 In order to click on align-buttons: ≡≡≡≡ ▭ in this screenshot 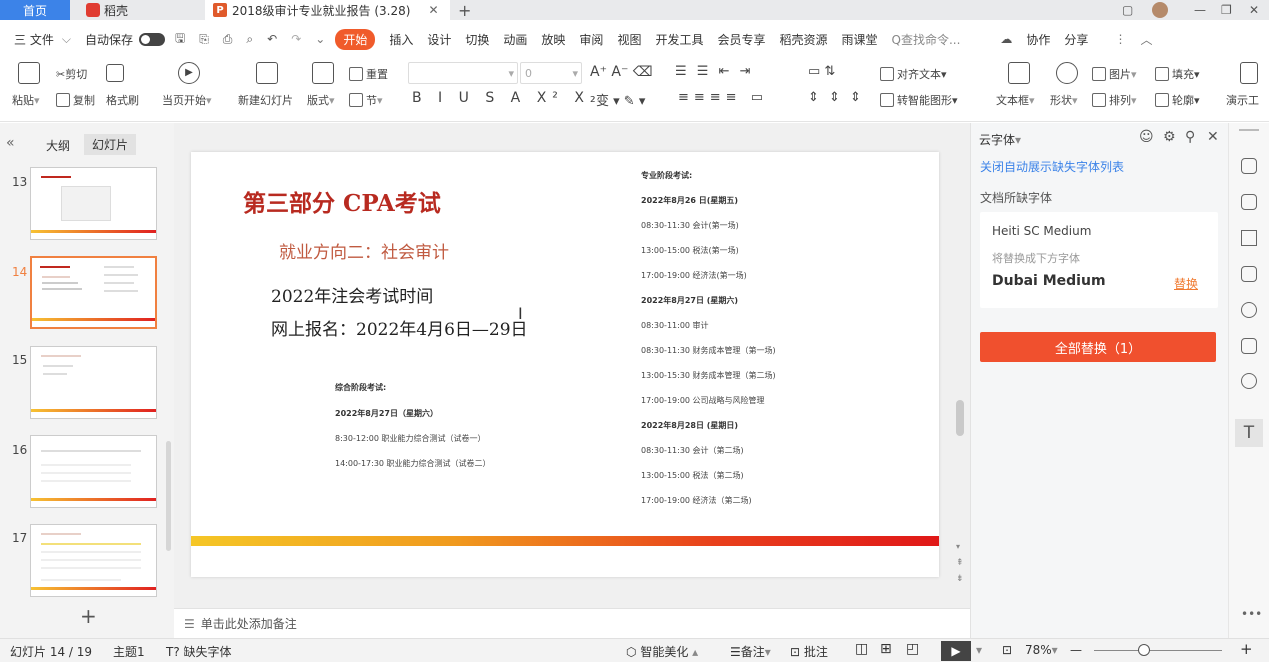, I will do `click(723, 97)`.